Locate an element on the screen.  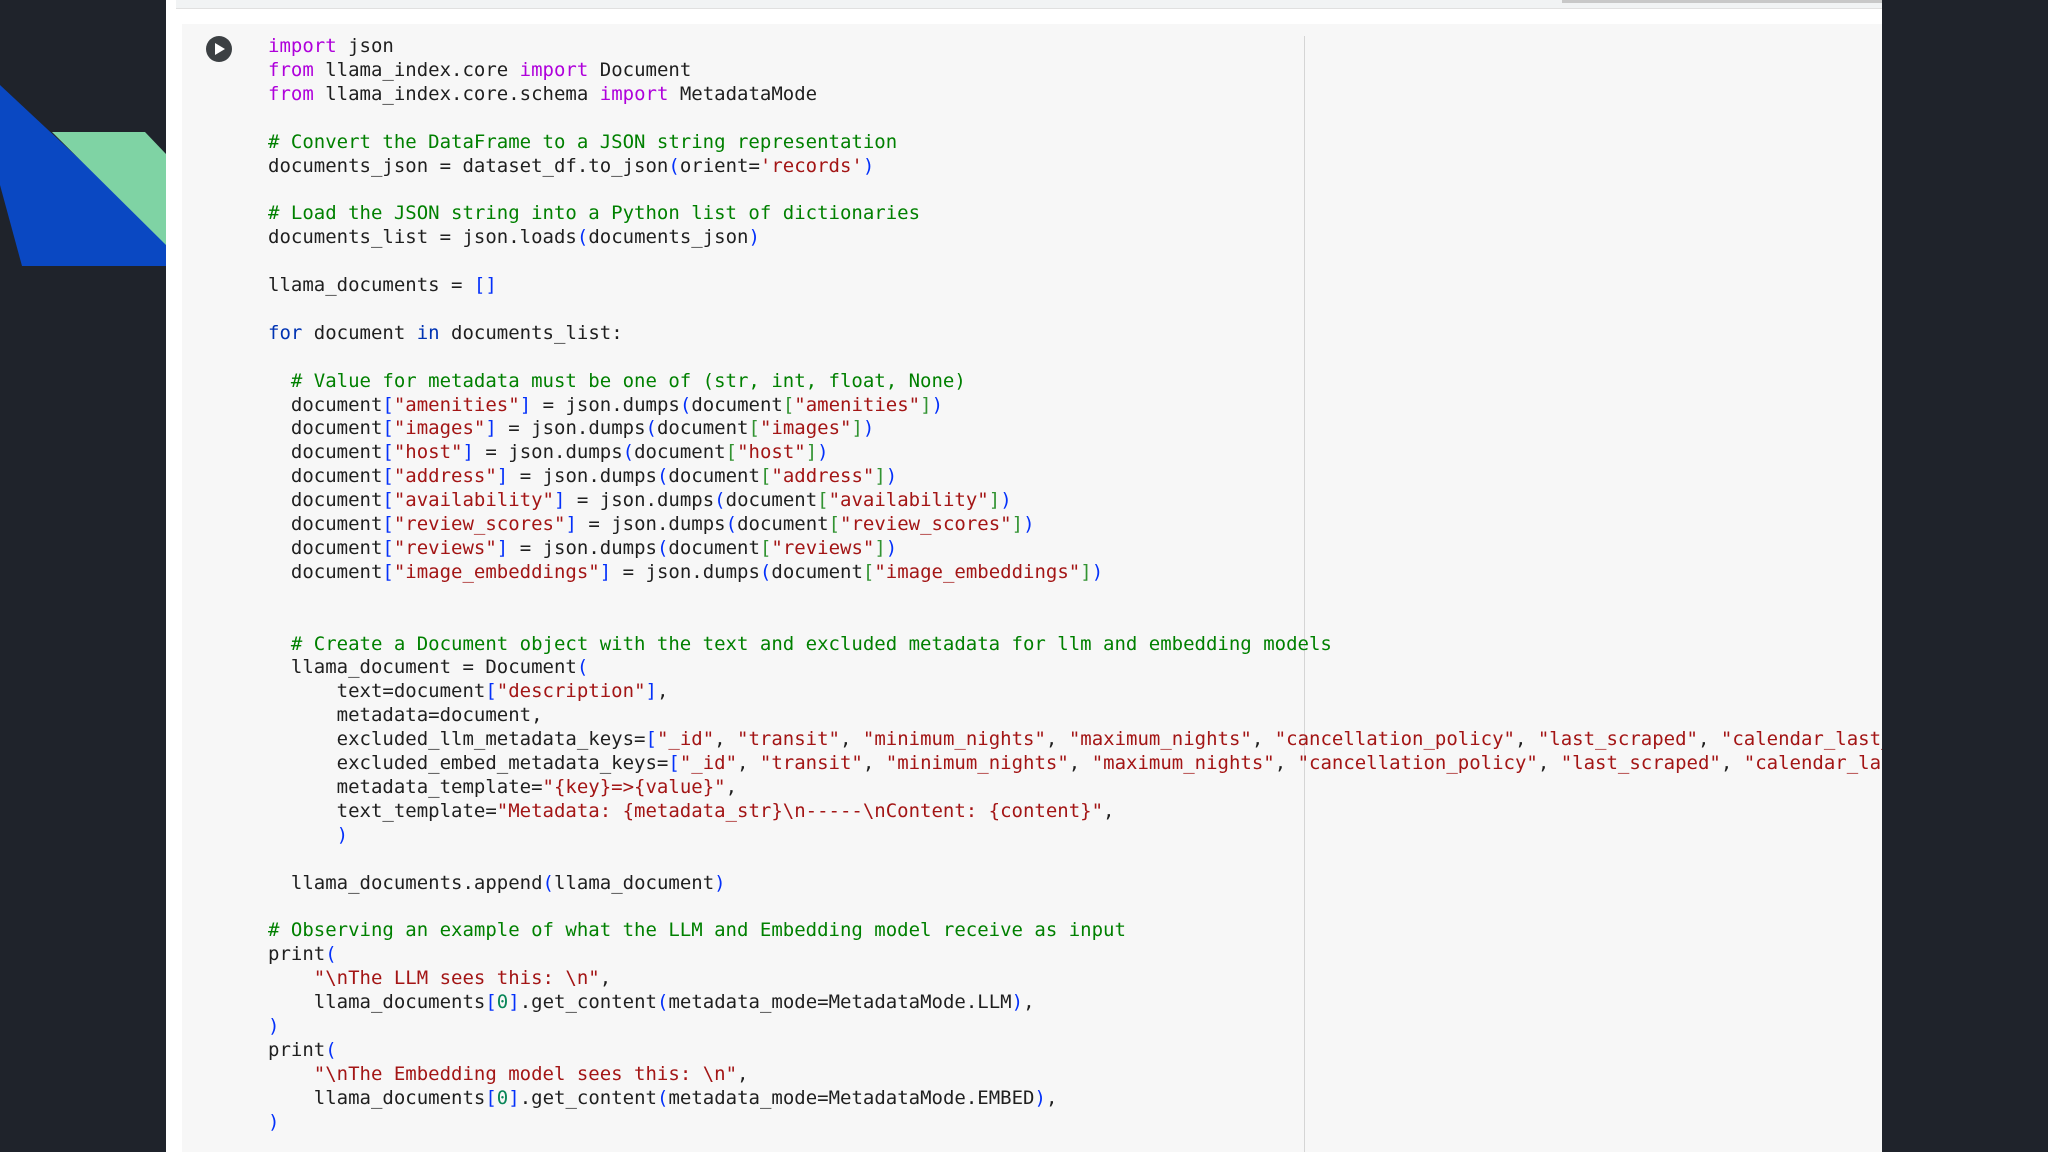
code-line: text=document["description"], is located at coordinates (468, 691).